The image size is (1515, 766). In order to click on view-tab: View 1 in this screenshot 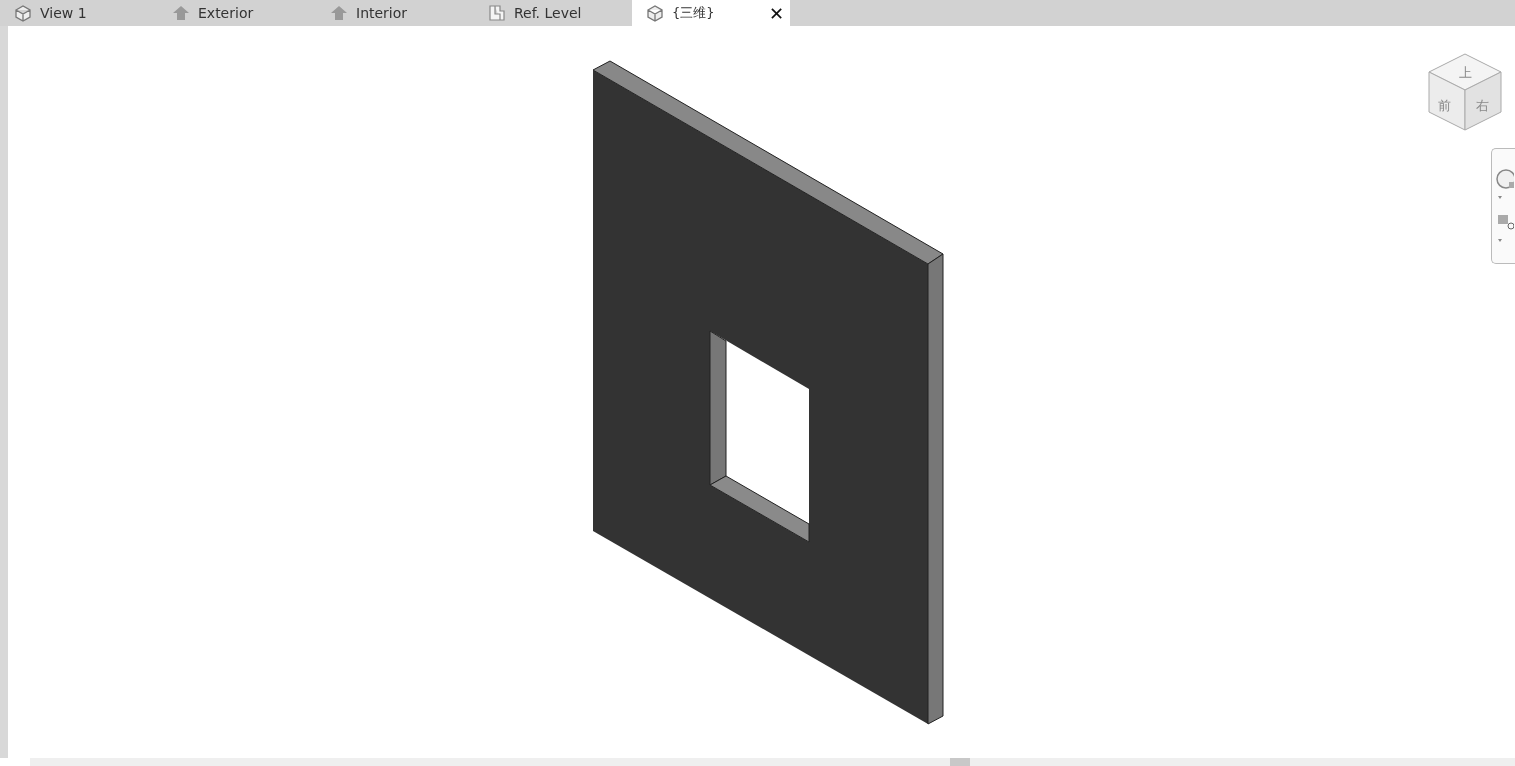, I will do `click(79, 13)`.